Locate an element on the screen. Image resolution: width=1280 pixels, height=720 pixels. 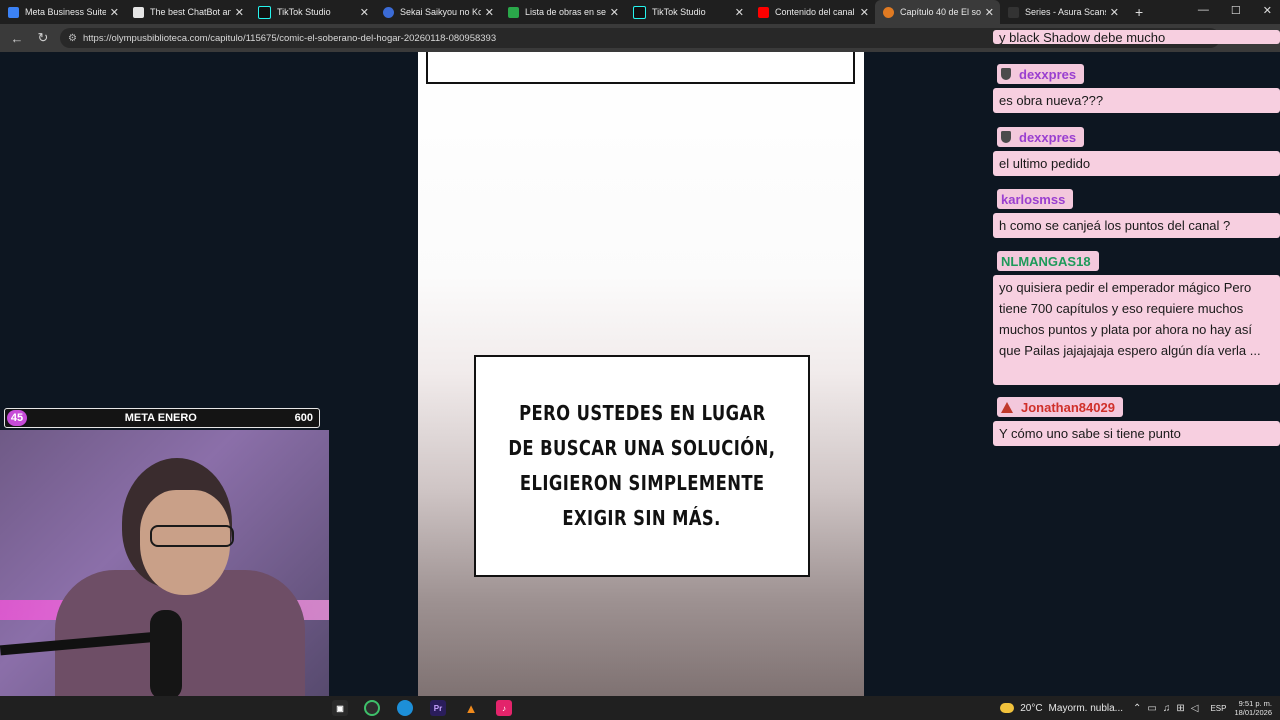
weather-icon is located at coordinates (1007, 708).